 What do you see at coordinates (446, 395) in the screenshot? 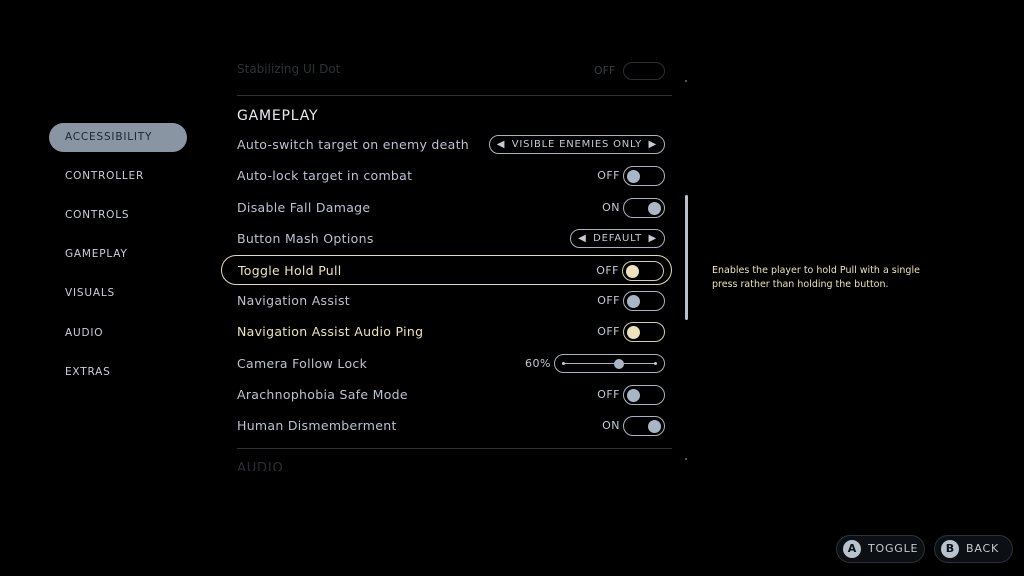
I see `setting-row-arachnophobia-safe-mode: Arachnophobia Safe Mode OFF` at bounding box center [446, 395].